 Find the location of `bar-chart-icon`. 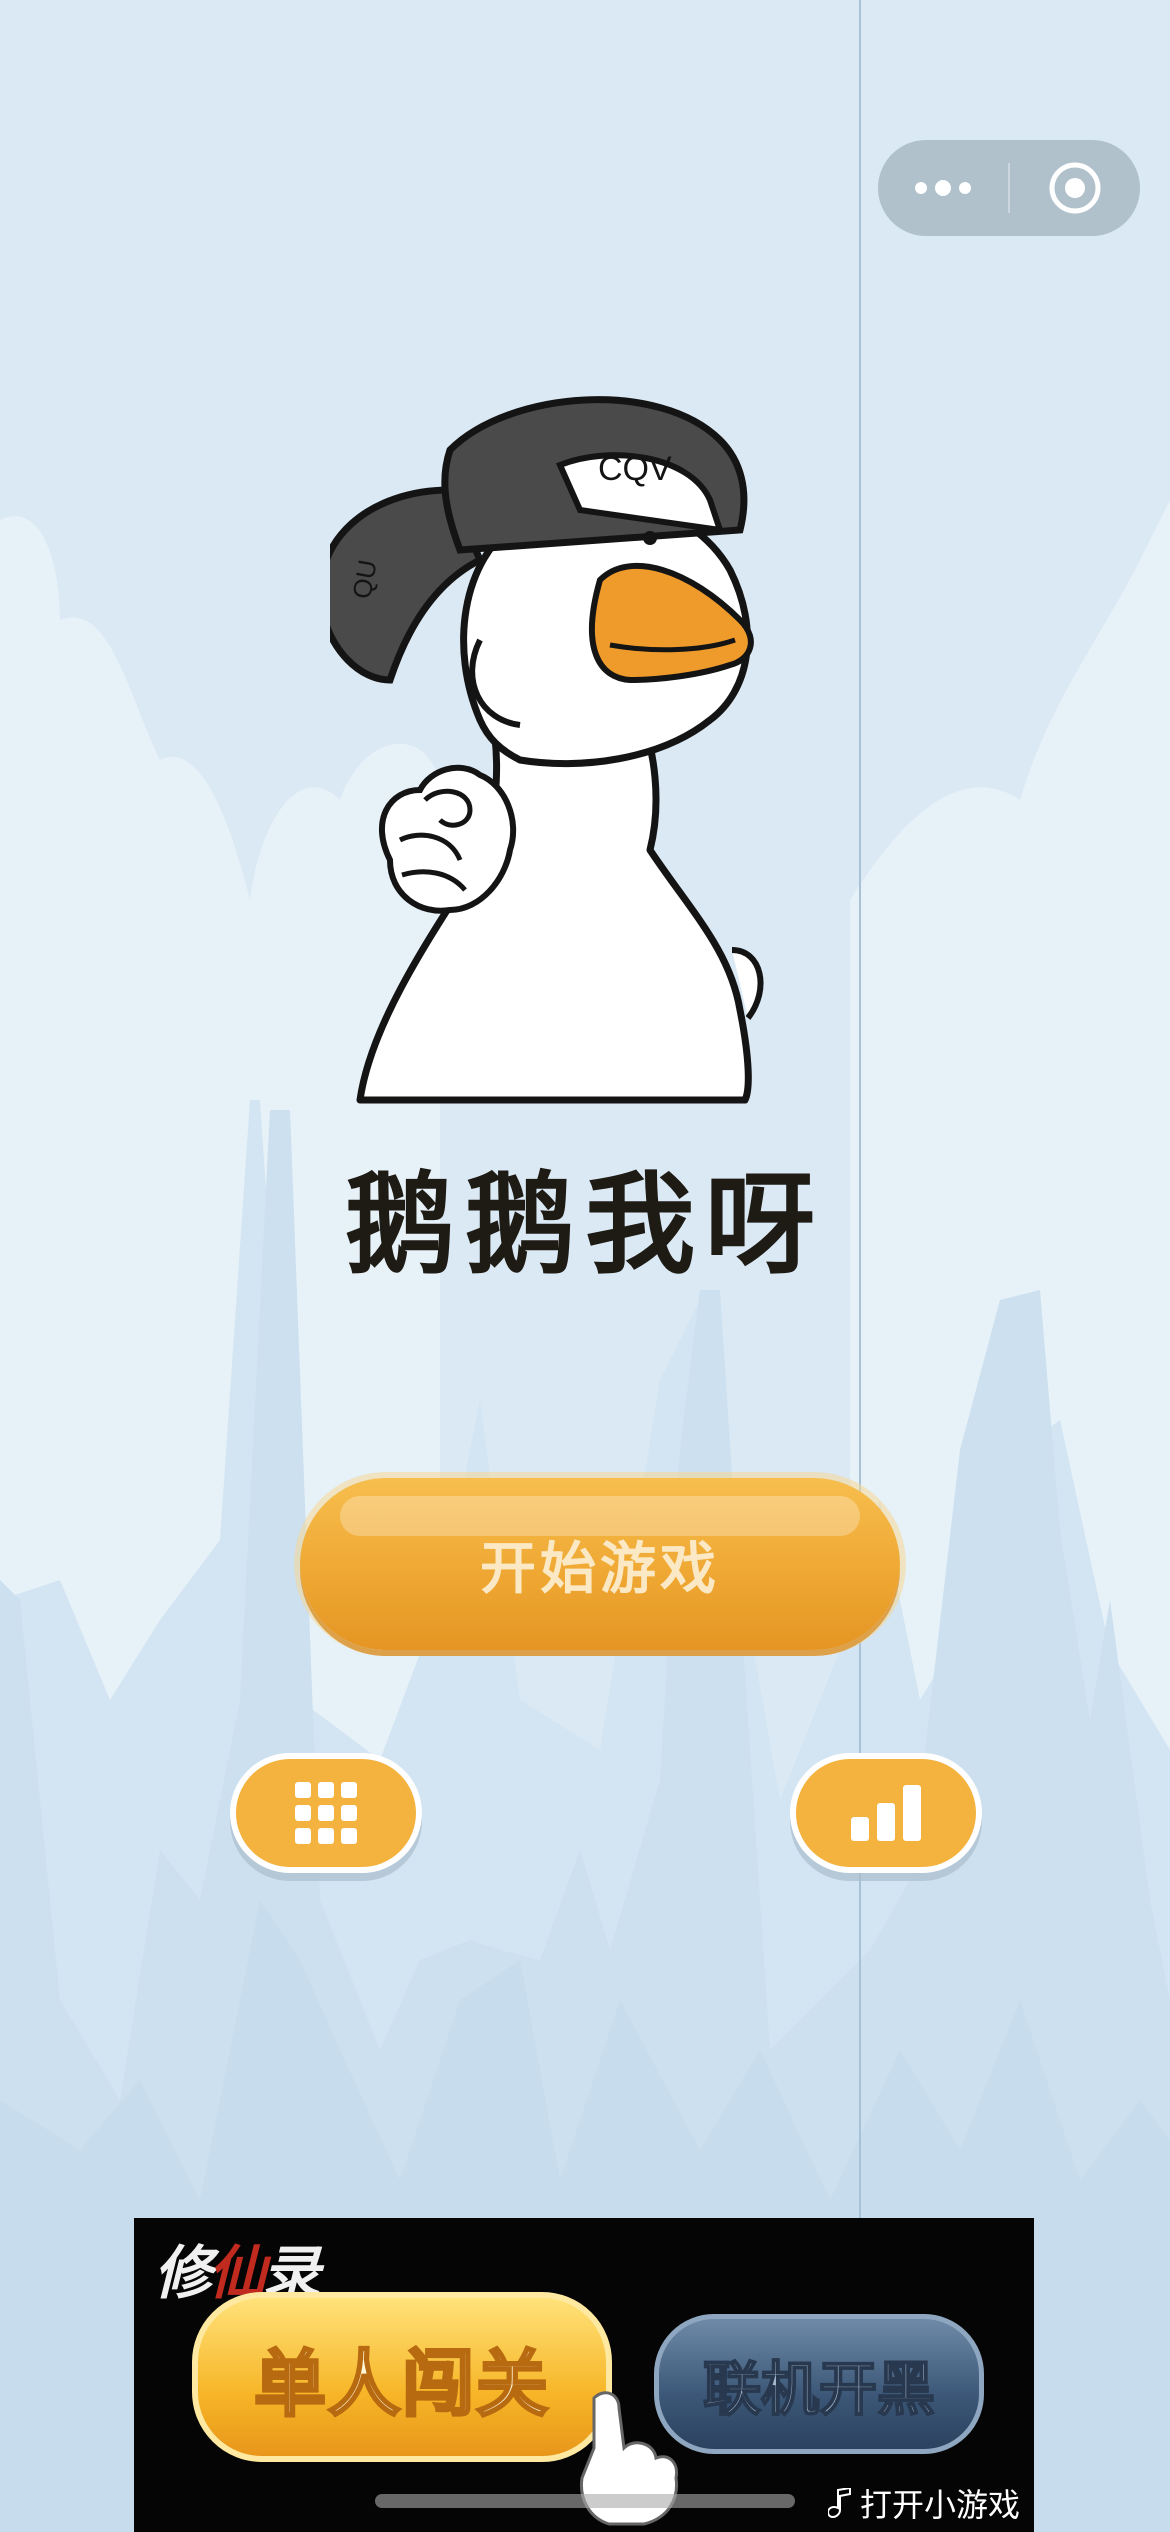

bar-chart-icon is located at coordinates (886, 1813).